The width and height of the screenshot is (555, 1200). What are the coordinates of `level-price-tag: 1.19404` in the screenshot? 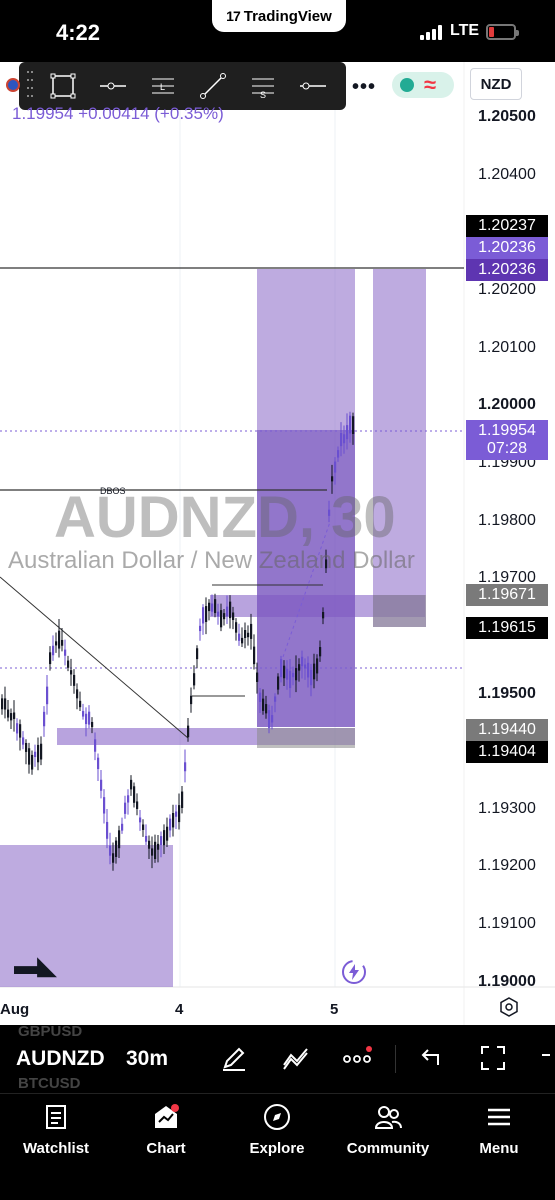 It's located at (507, 752).